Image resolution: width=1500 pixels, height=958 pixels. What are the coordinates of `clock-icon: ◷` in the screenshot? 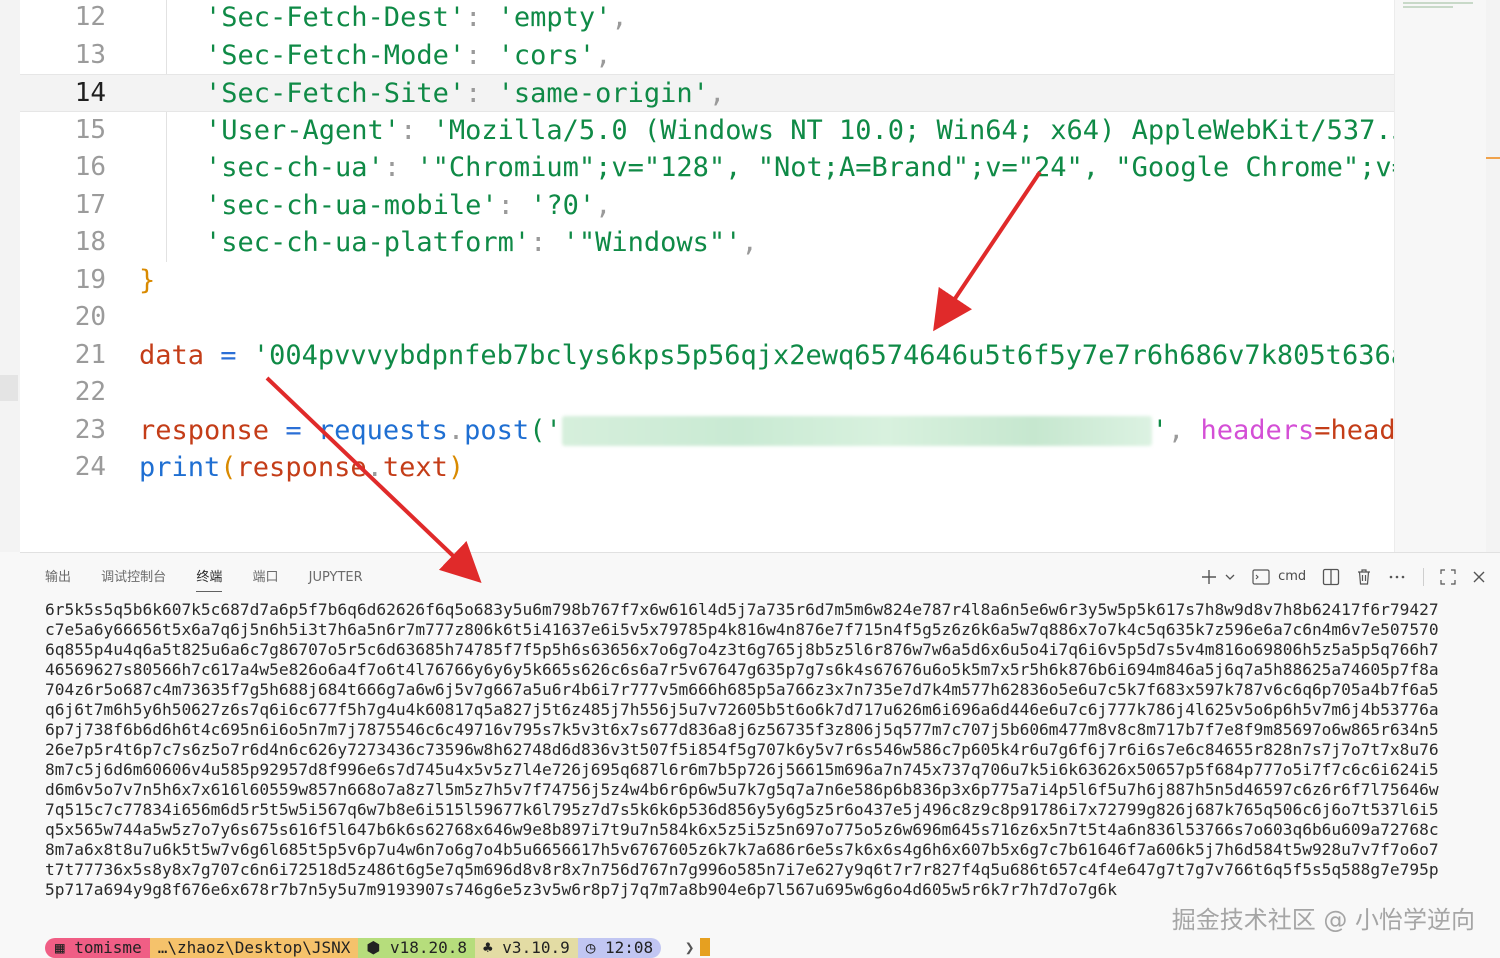 It's located at (595, 947).